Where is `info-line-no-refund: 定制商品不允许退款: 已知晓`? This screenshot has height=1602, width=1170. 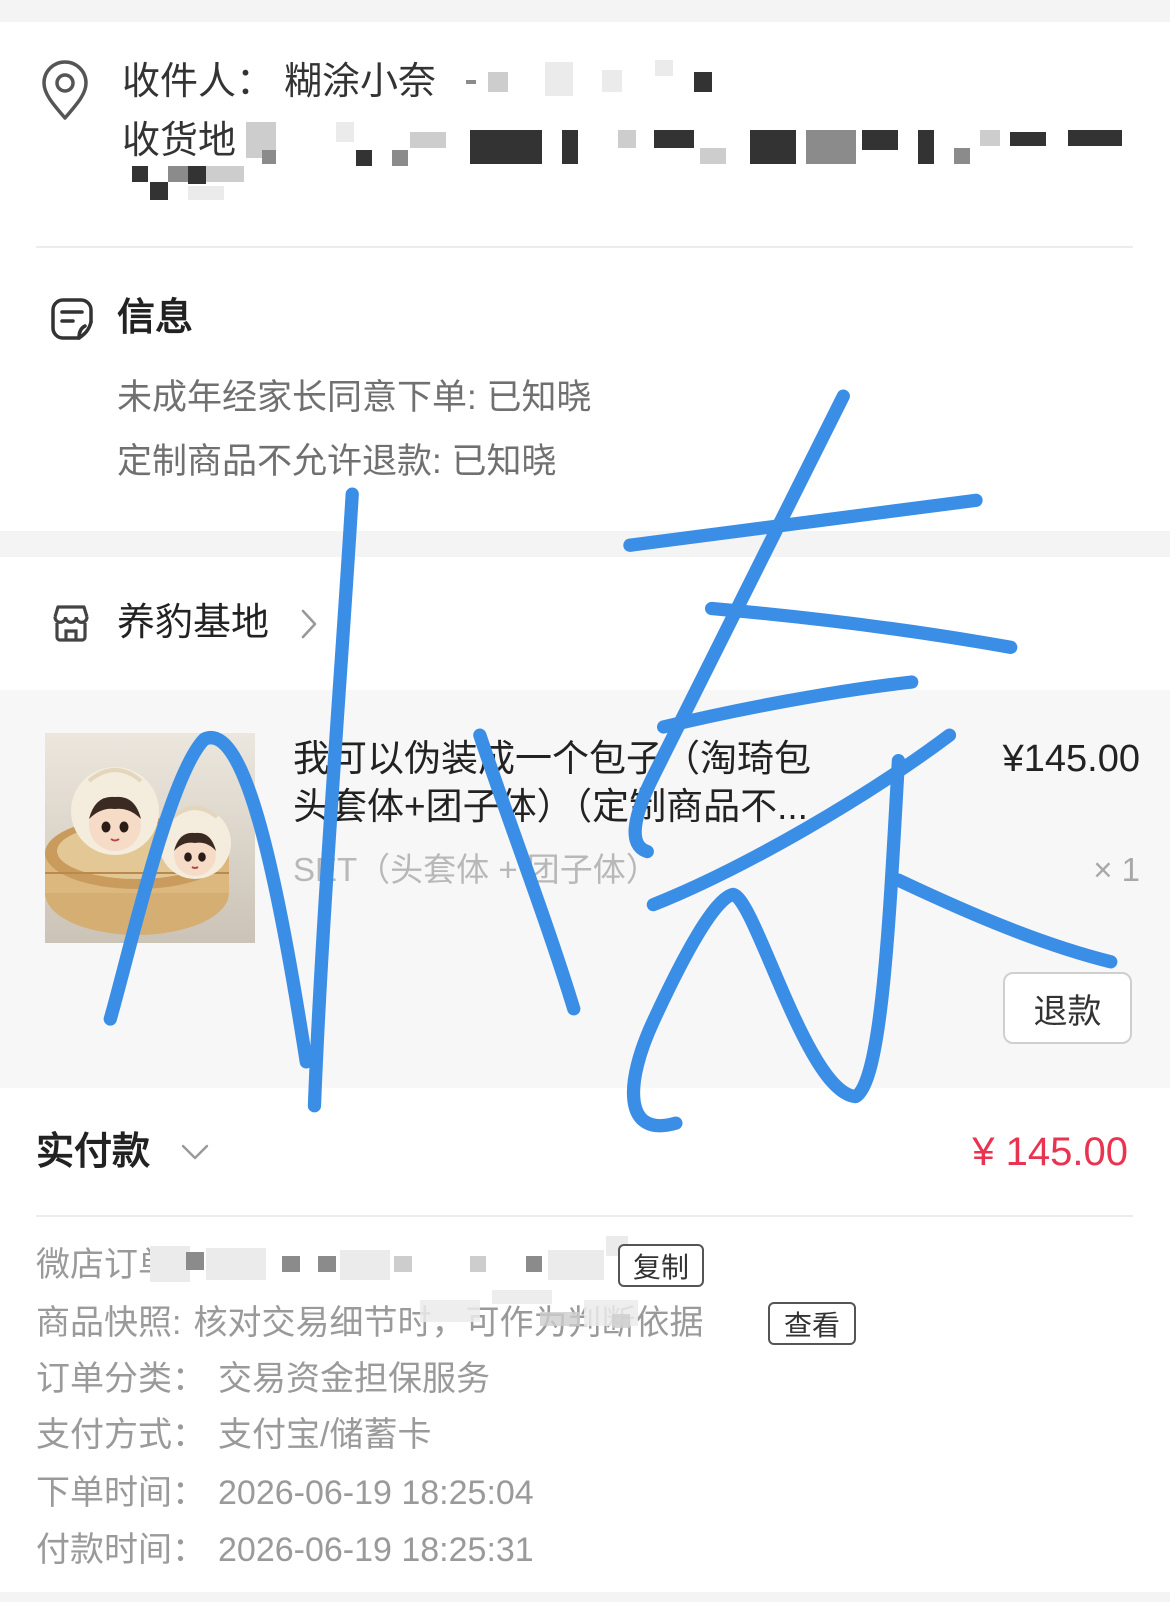 info-line-no-refund: 定制商品不允许退款: 已知晓 is located at coordinates (337, 461).